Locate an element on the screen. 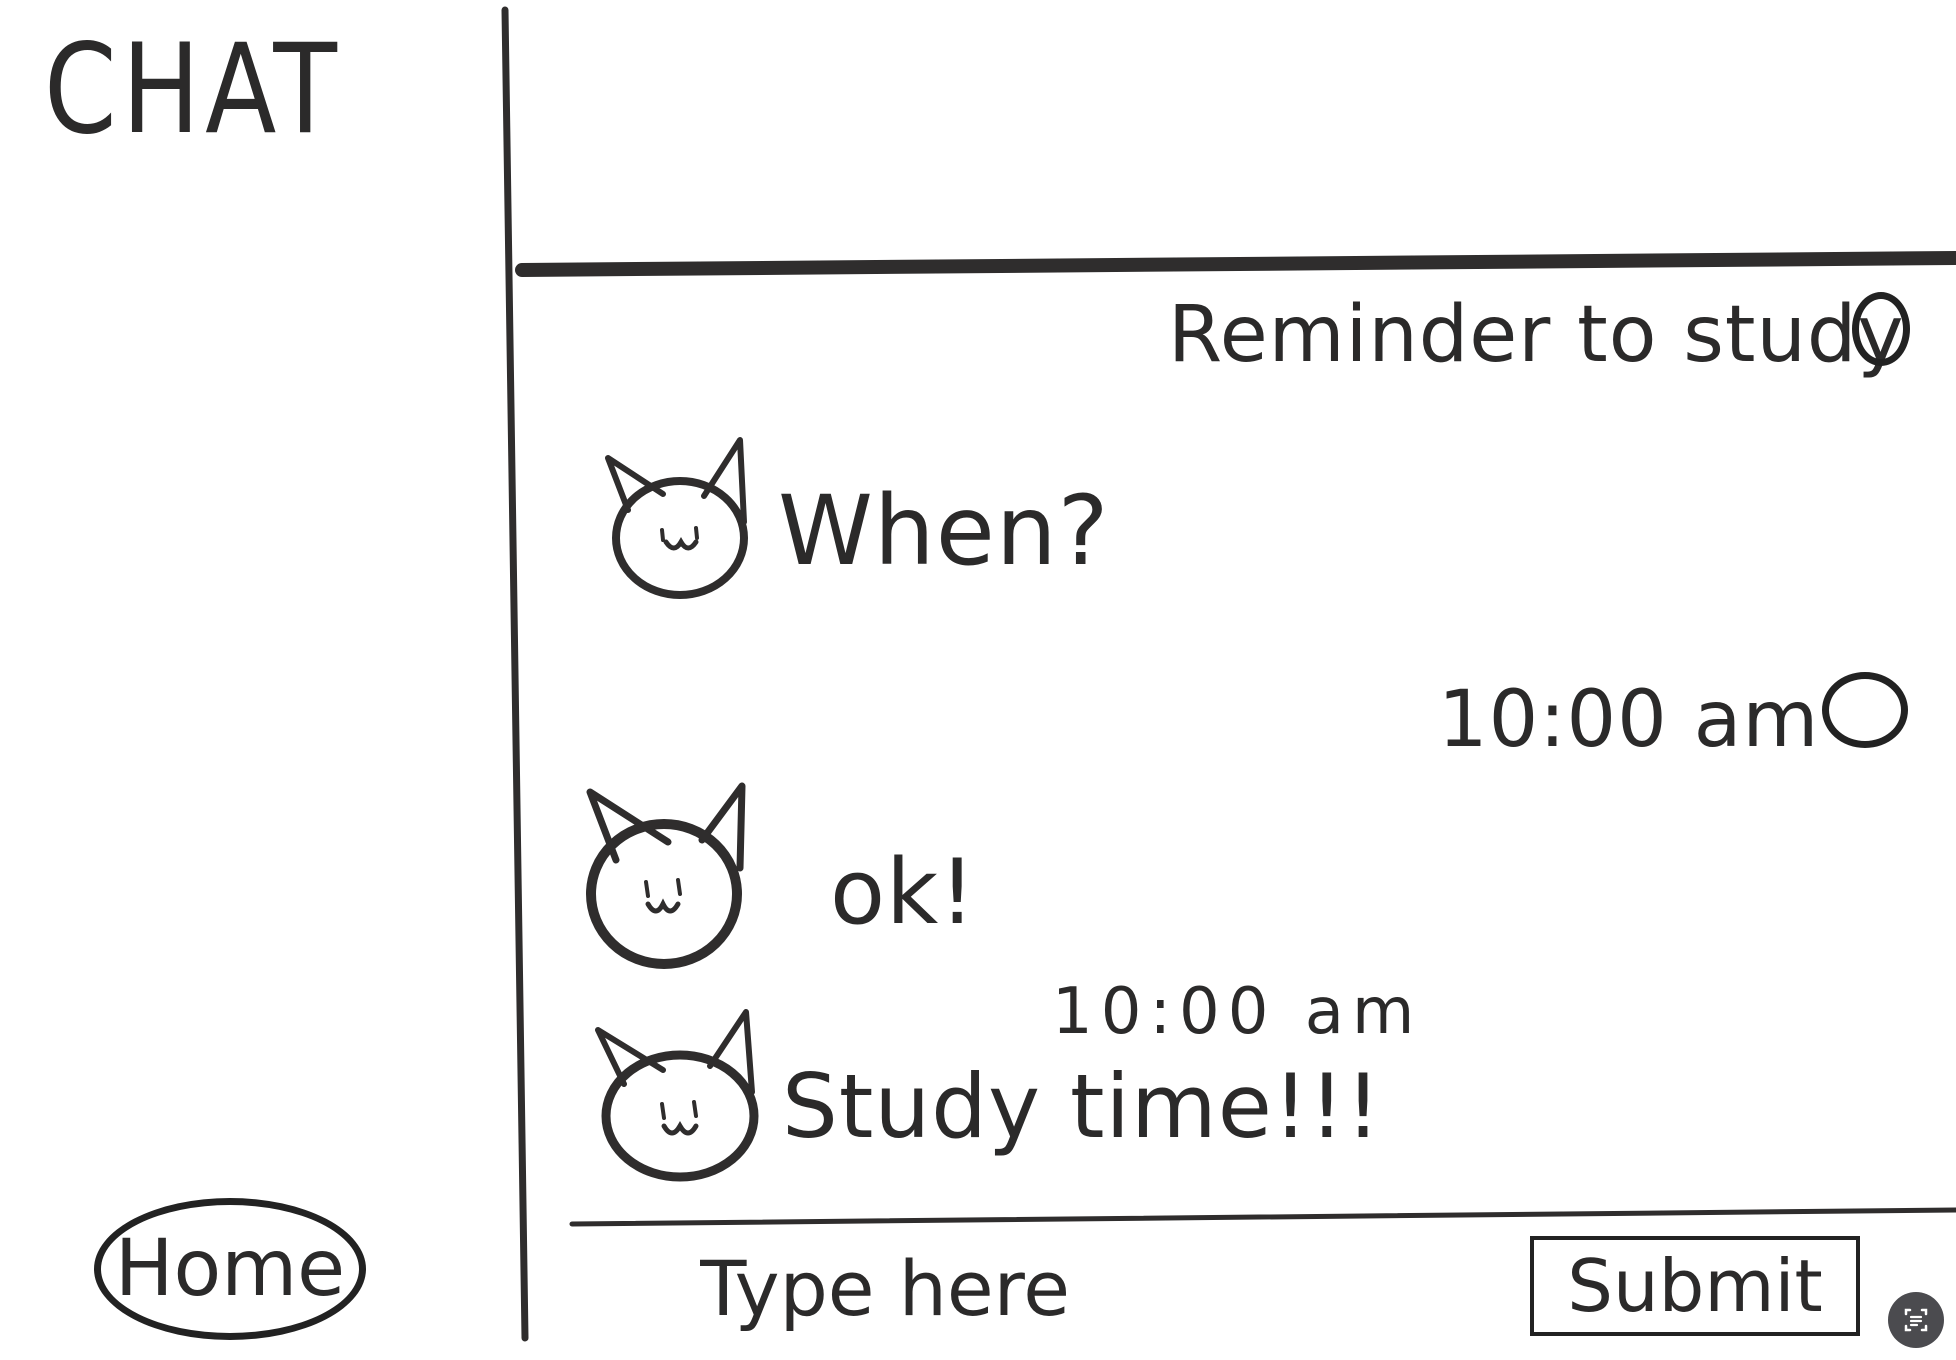  message-incoming: ok! is located at coordinates (903, 892).